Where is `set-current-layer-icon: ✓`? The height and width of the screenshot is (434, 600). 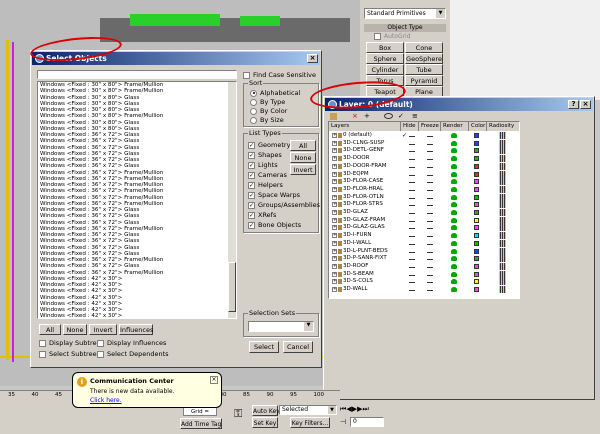
set-current-layer-icon: ✓ is located at coordinates (401, 116).